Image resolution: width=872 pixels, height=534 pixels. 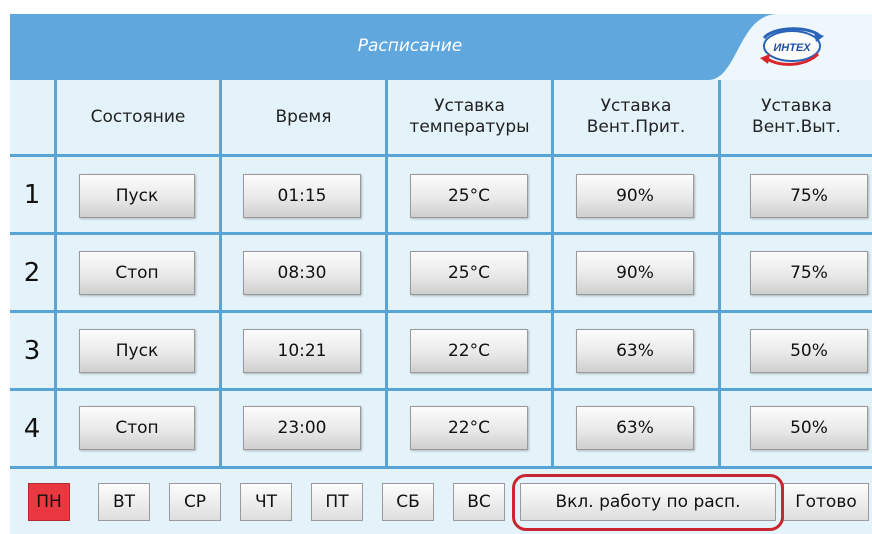 I want to click on header-temperature: Уставка температуры, so click(x=469, y=117).